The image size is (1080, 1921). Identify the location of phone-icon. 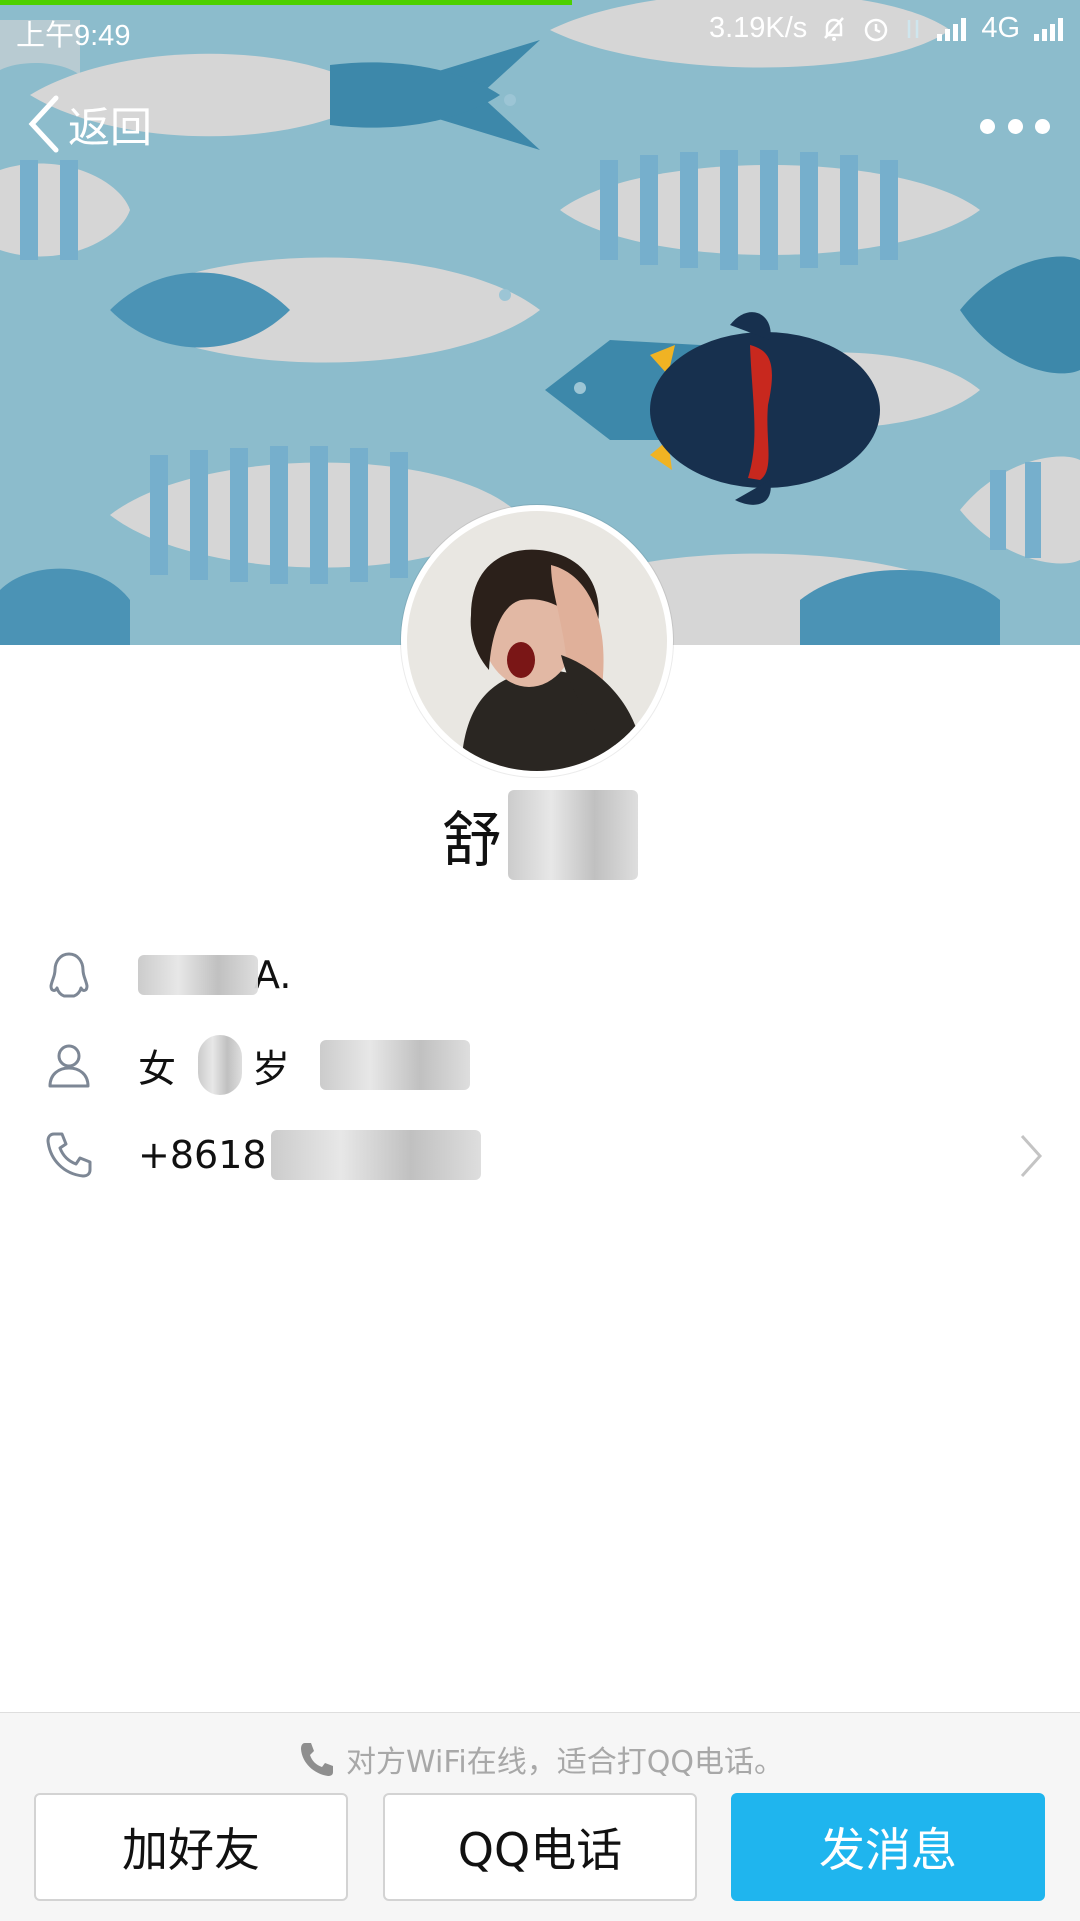
(69, 1155).